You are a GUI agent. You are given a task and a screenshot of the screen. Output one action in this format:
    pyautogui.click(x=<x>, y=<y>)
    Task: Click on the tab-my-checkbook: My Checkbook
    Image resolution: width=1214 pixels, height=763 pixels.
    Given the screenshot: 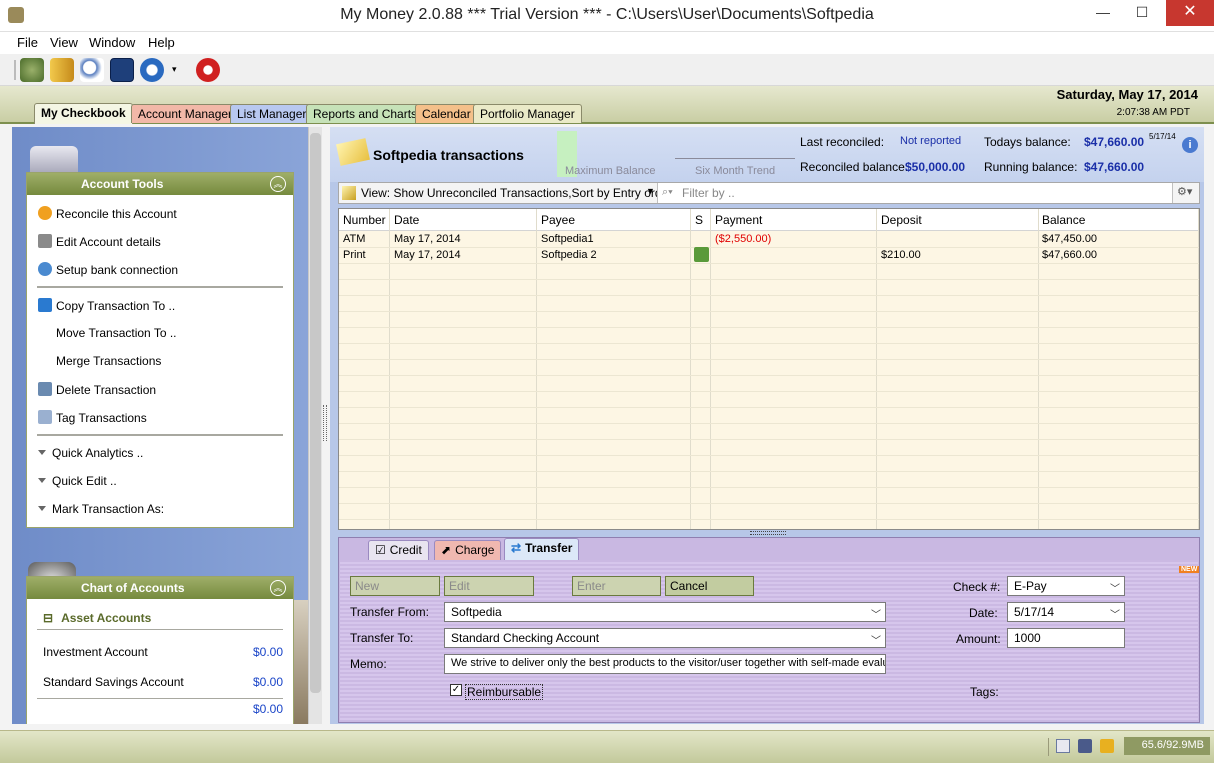 What is the action you would take?
    pyautogui.click(x=83, y=113)
    